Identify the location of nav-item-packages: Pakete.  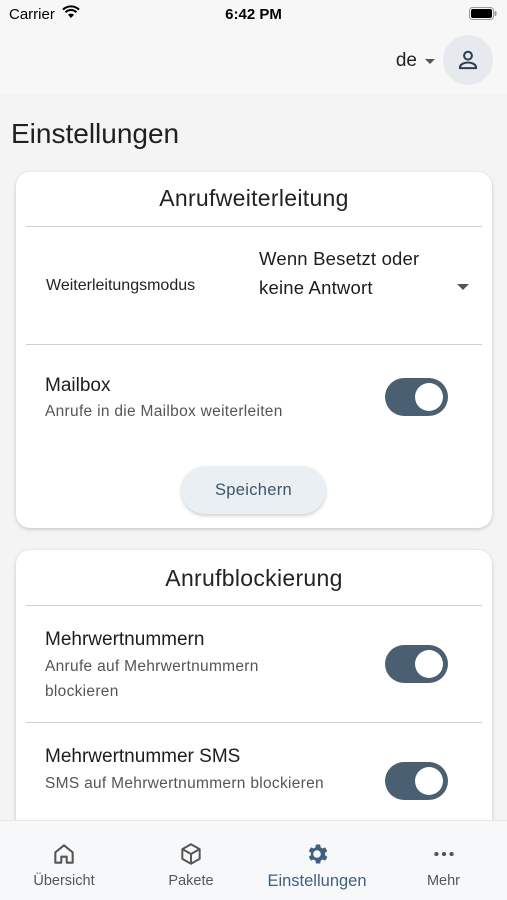
(191, 860).